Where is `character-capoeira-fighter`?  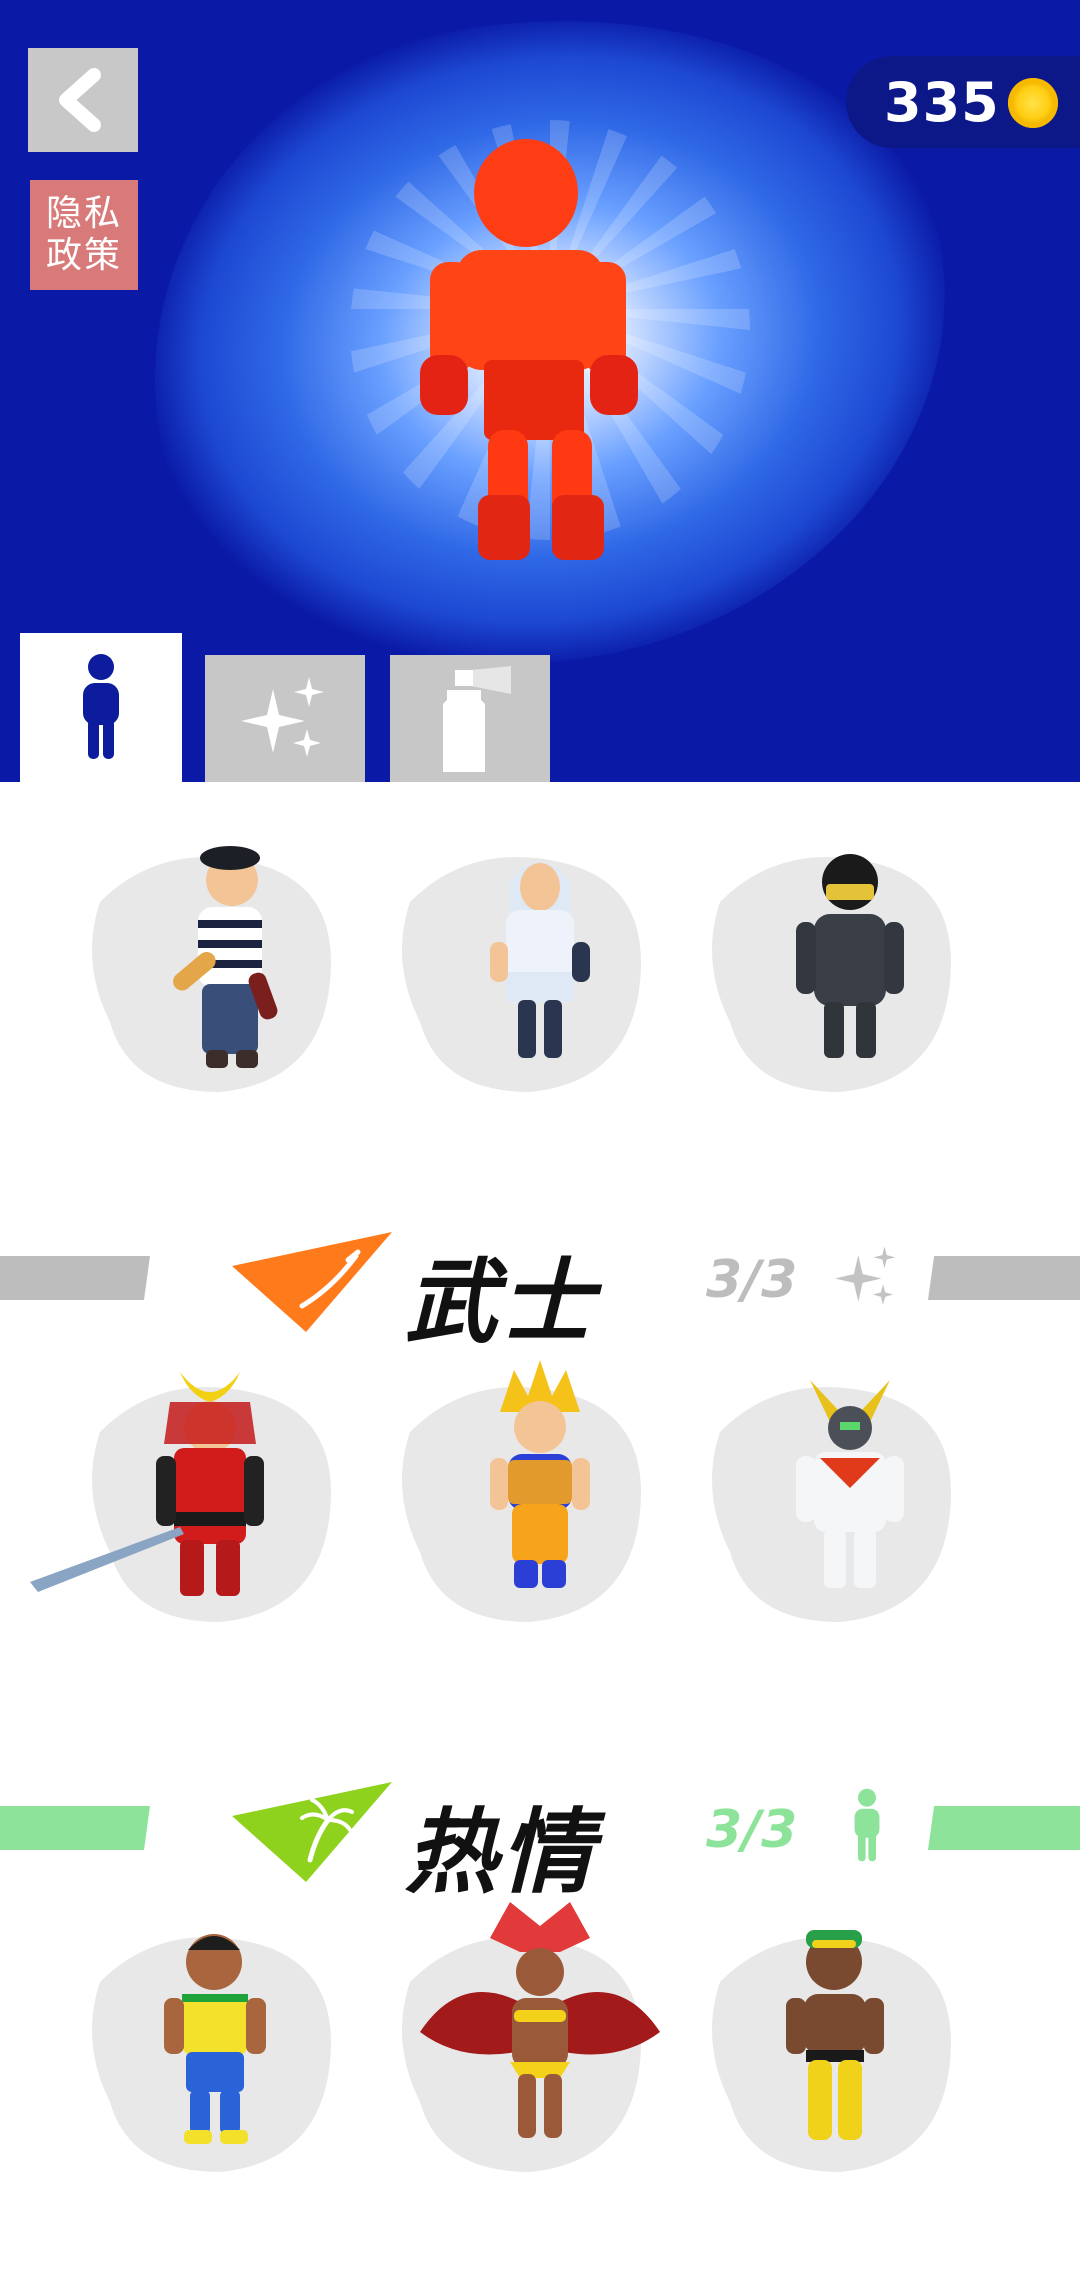 character-capoeira-fighter is located at coordinates (850, 2052).